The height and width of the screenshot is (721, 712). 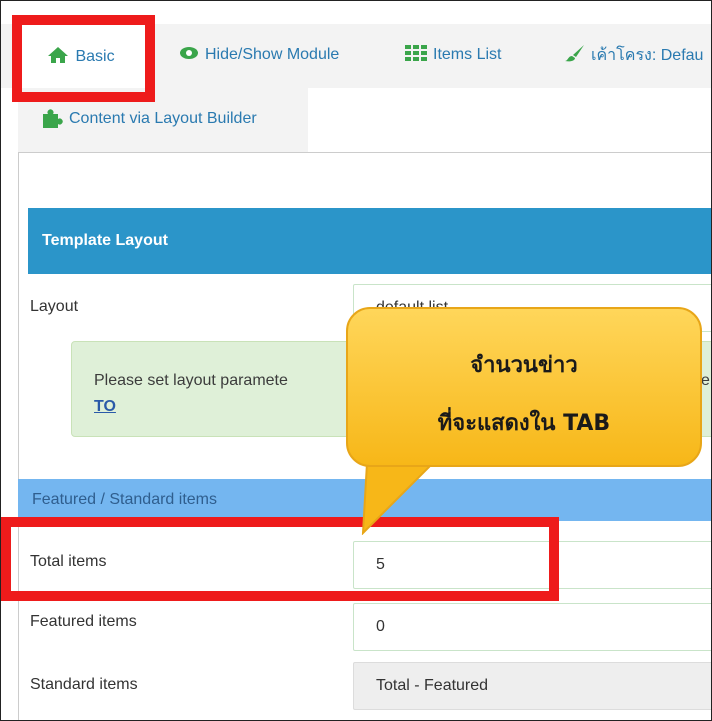 What do you see at coordinates (532, 627) in the screenshot?
I see `featured-items-input: 0` at bounding box center [532, 627].